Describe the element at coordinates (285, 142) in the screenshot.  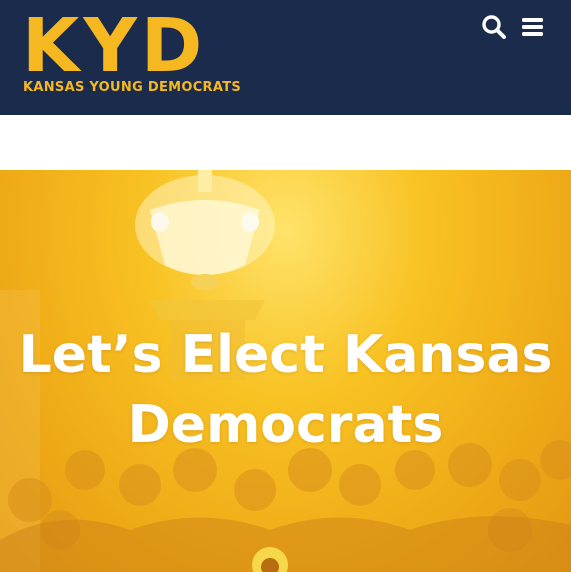
I see `header-spacer` at that location.